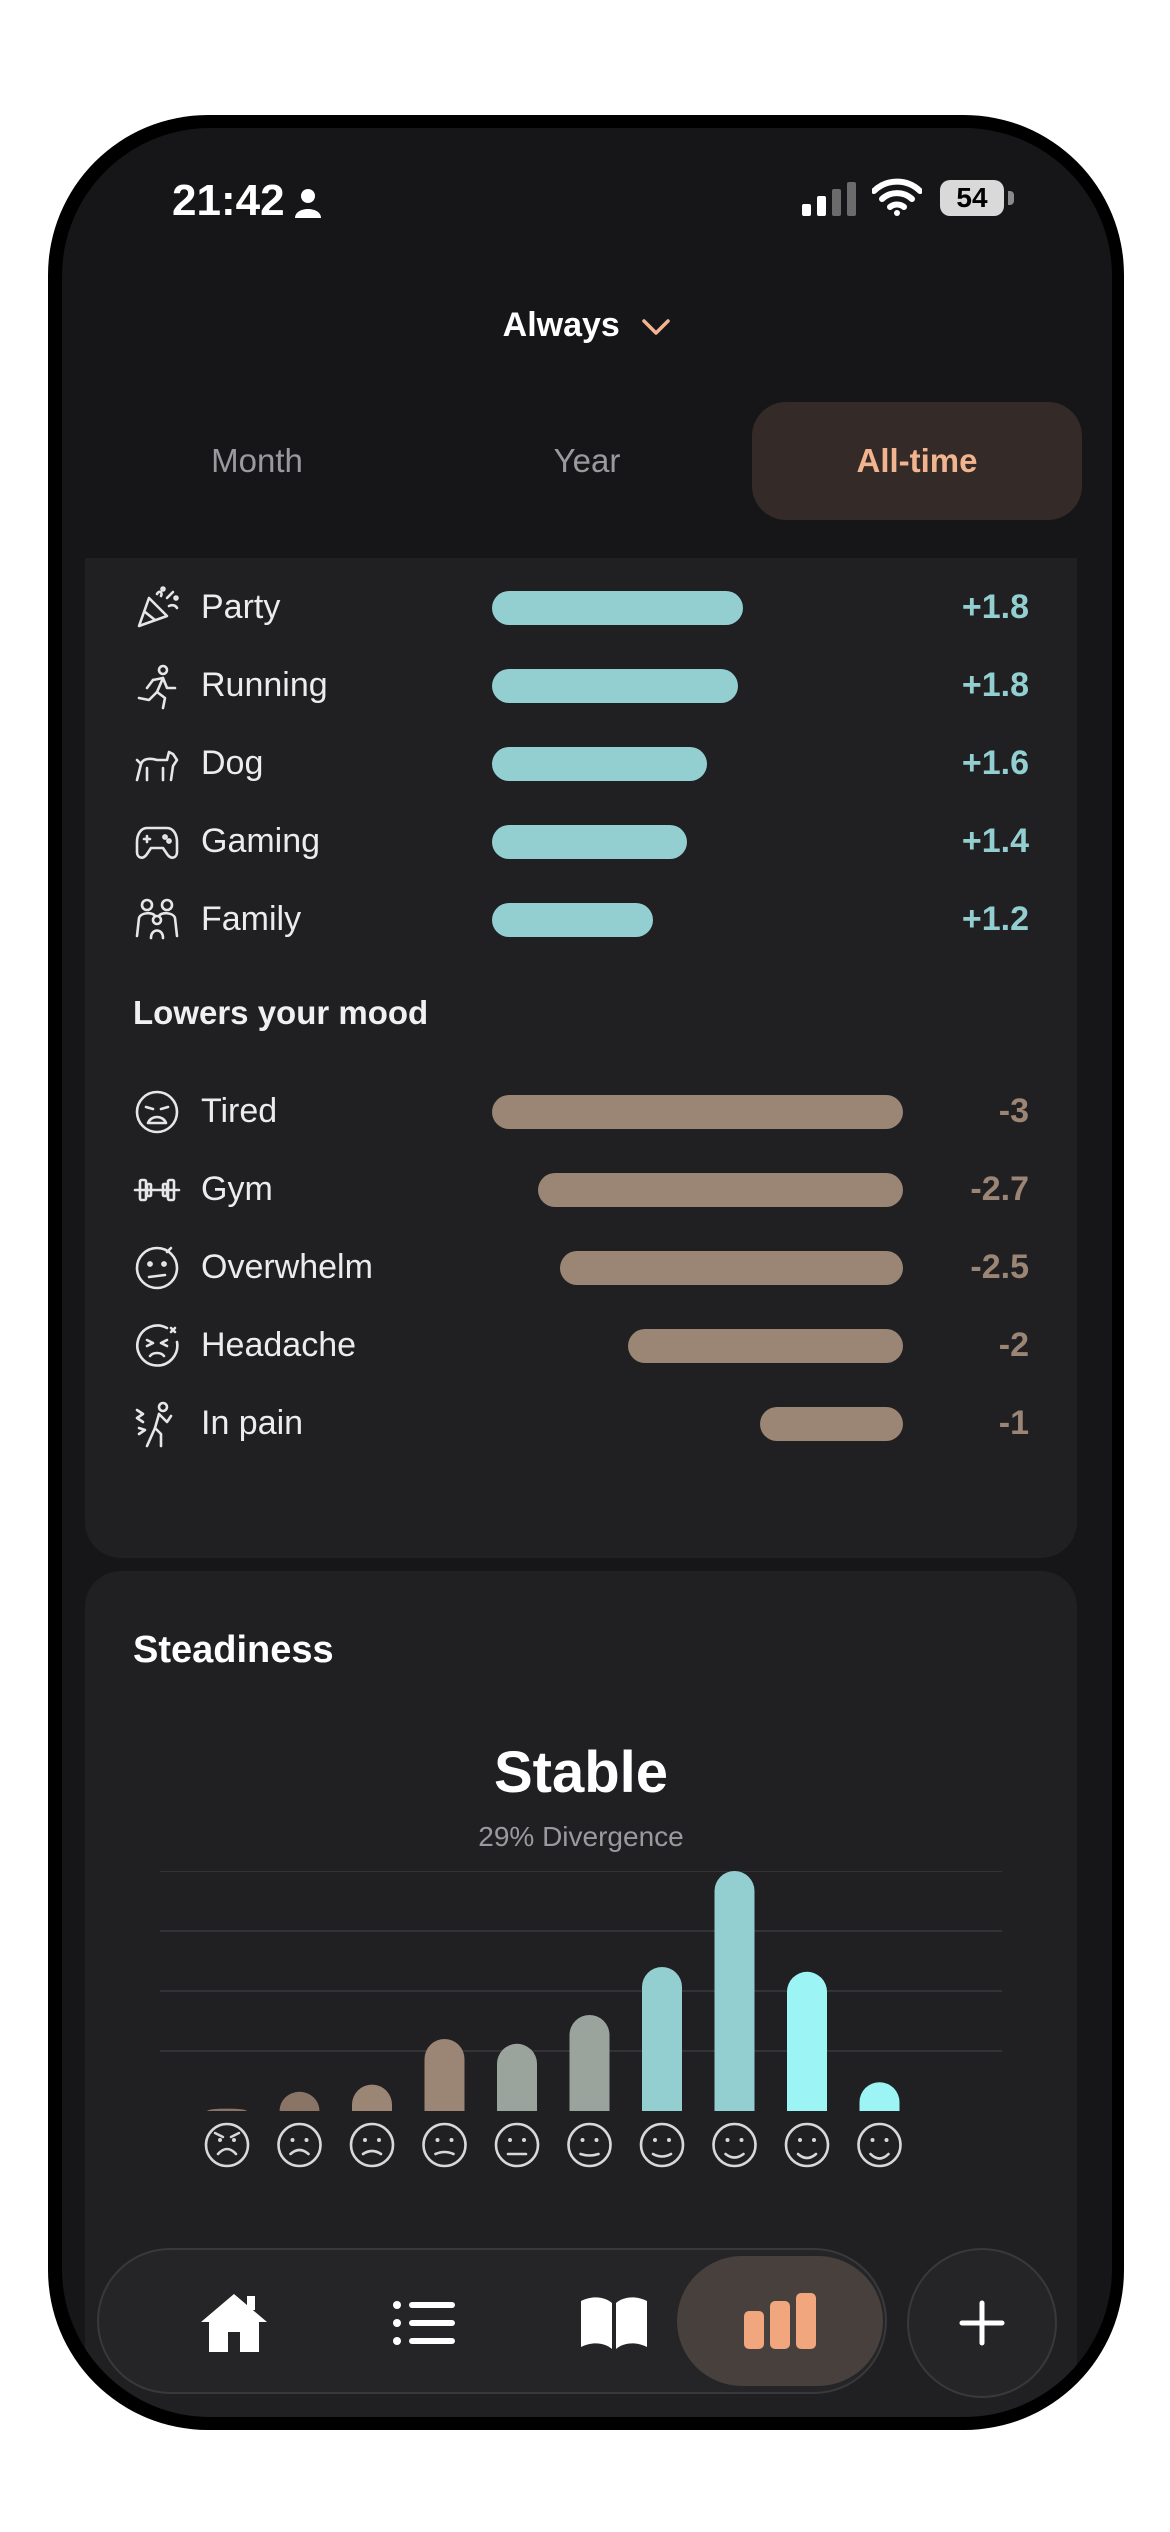  I want to click on signal-icon, so click(829, 199).